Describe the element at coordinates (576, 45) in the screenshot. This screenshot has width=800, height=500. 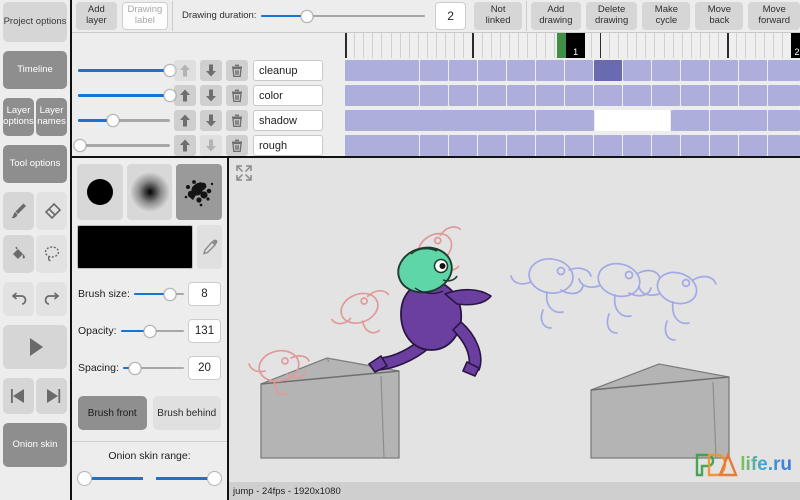
I see `current-frame-indicator: 1` at that location.